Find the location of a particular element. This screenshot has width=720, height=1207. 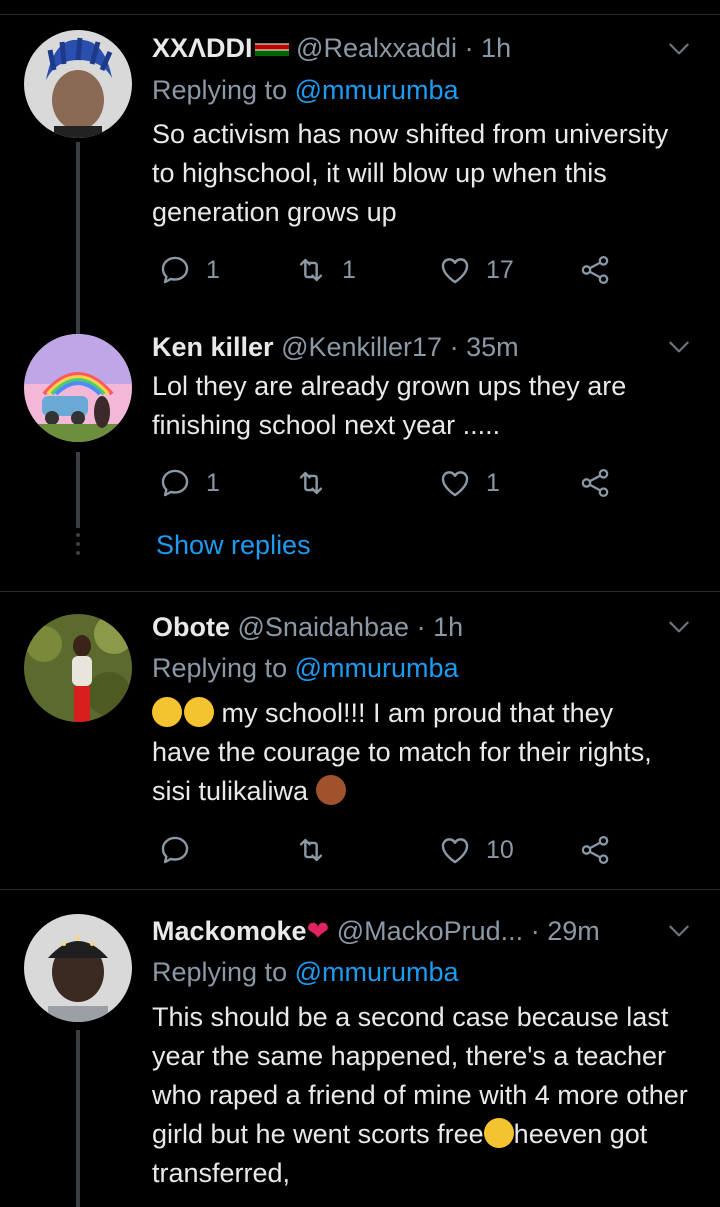

timestamp: · 29m is located at coordinates (565, 931).